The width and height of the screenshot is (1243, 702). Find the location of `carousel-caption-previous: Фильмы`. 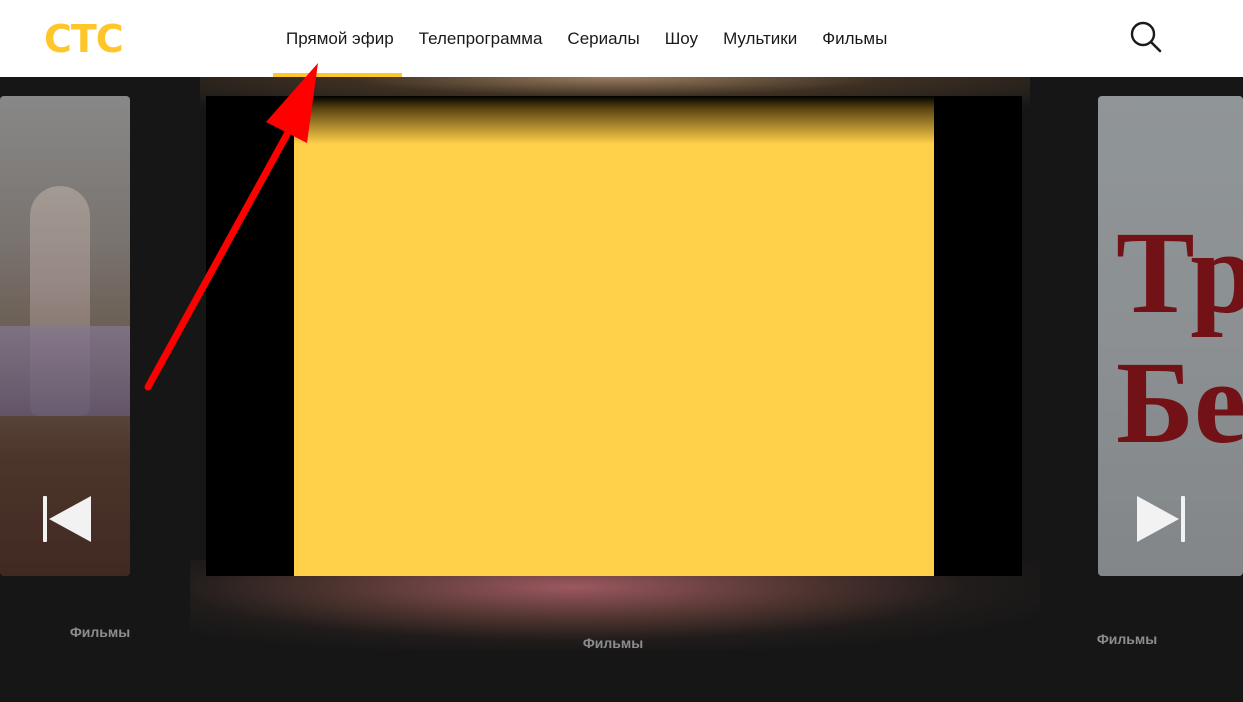

carousel-caption-previous: Фильмы is located at coordinates (100, 632).